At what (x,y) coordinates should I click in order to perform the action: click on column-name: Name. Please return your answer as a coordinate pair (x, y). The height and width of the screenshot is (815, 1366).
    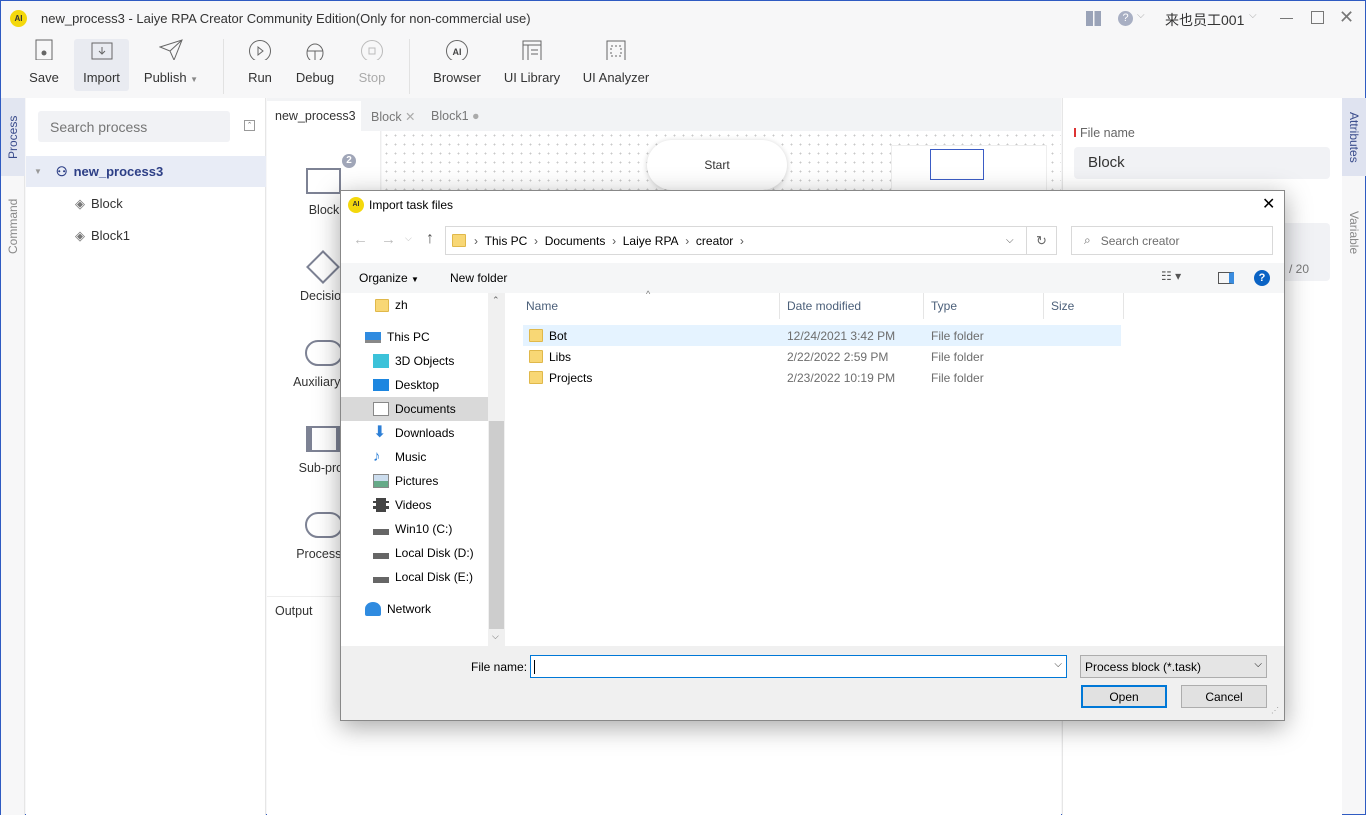
    Looking at the image, I should click on (643, 306).